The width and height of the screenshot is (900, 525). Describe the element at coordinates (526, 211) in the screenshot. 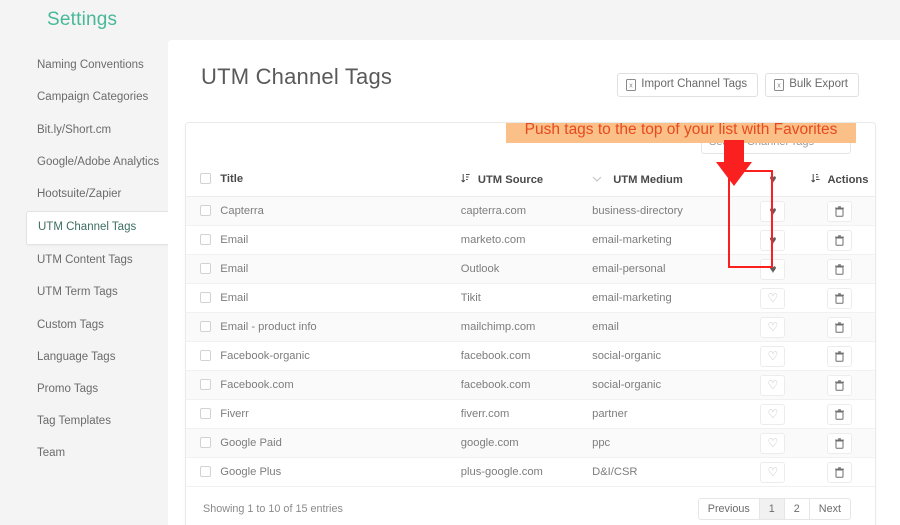

I see `cell-utm-source: capterra.com` at that location.